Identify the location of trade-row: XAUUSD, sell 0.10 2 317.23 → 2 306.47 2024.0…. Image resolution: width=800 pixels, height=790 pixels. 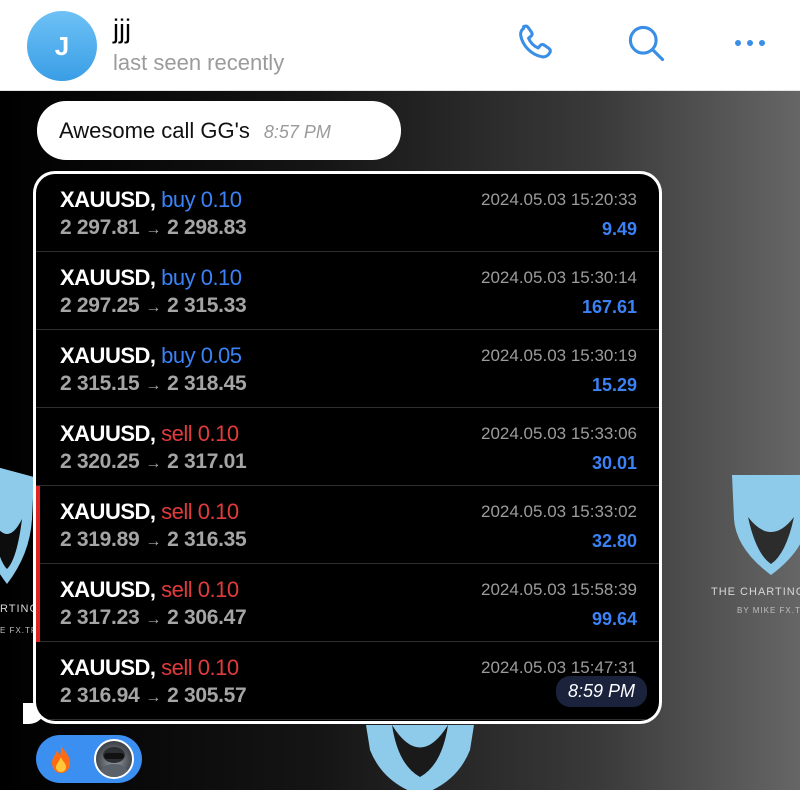
(347, 603).